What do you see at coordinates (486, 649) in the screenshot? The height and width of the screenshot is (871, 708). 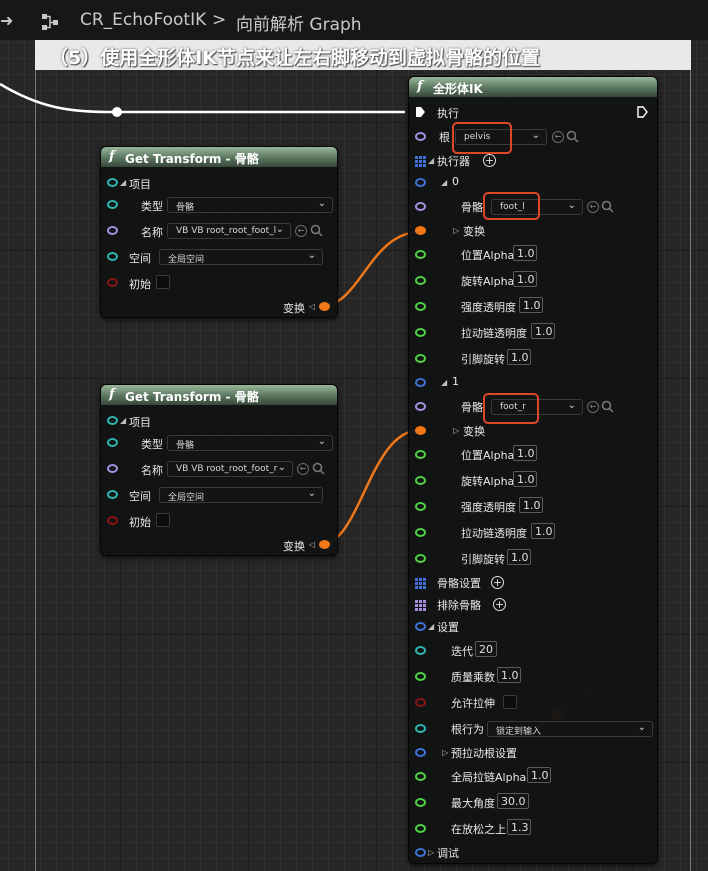 I see `iterations-field: 20` at bounding box center [486, 649].